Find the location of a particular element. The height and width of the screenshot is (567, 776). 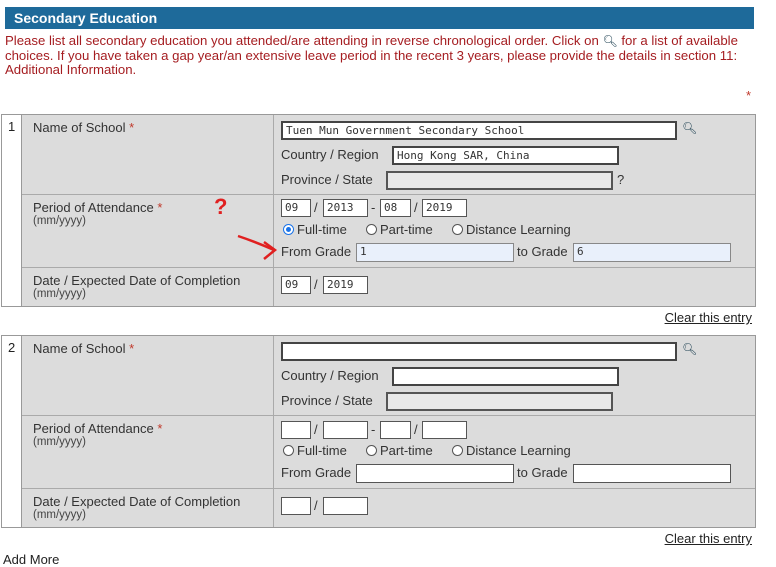

entry-number: 1 is located at coordinates (12, 210).